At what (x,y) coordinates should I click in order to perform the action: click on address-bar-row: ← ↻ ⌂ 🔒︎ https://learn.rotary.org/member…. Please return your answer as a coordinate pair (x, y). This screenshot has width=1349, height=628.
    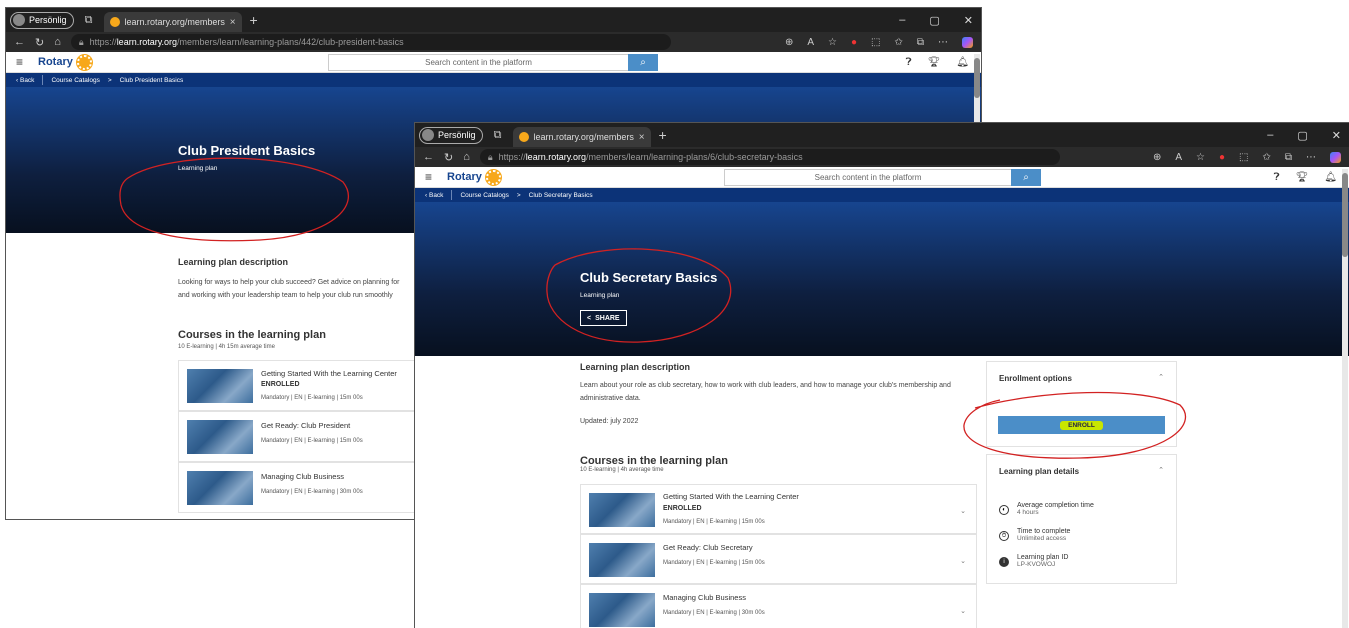
    Looking at the image, I should click on (882, 157).